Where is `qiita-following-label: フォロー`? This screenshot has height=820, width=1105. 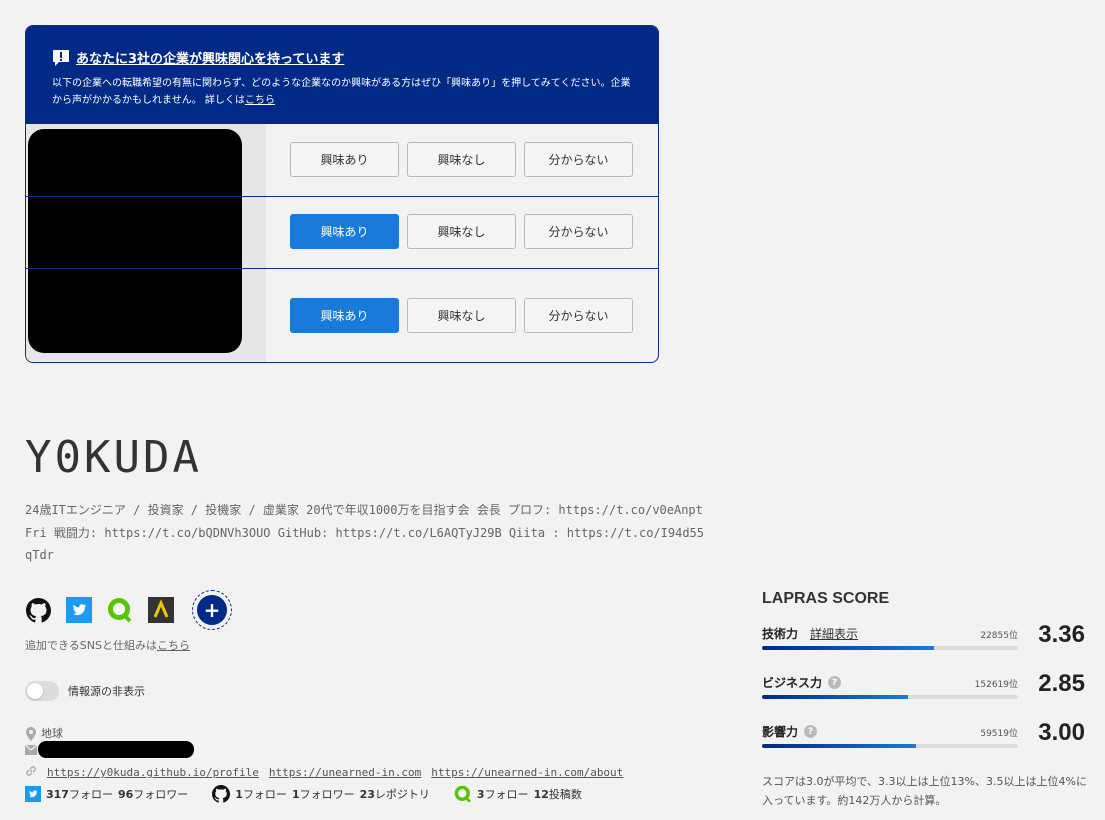 qiita-following-label: フォロー is located at coordinates (506, 794).